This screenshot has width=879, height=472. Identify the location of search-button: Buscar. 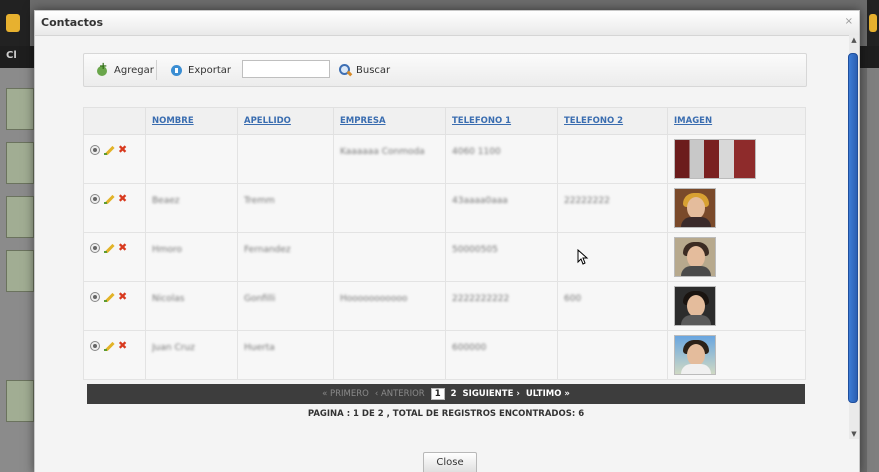
(364, 70).